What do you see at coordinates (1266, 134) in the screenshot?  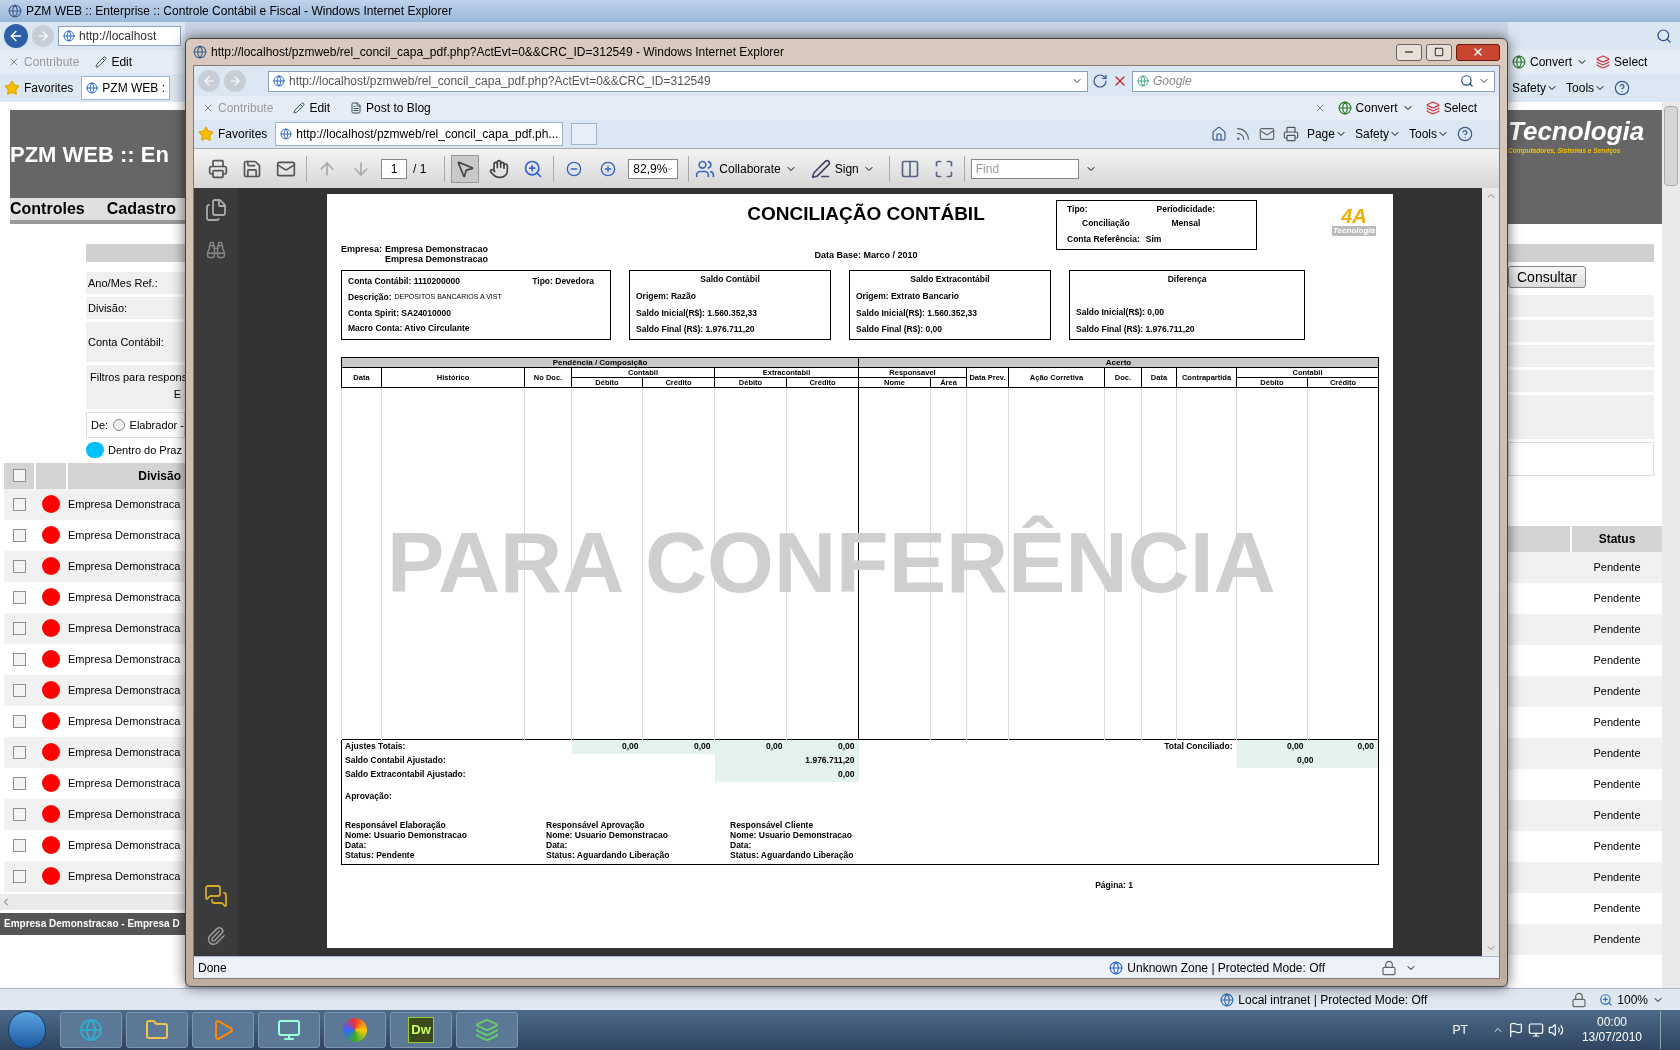 I see `mail-icon` at bounding box center [1266, 134].